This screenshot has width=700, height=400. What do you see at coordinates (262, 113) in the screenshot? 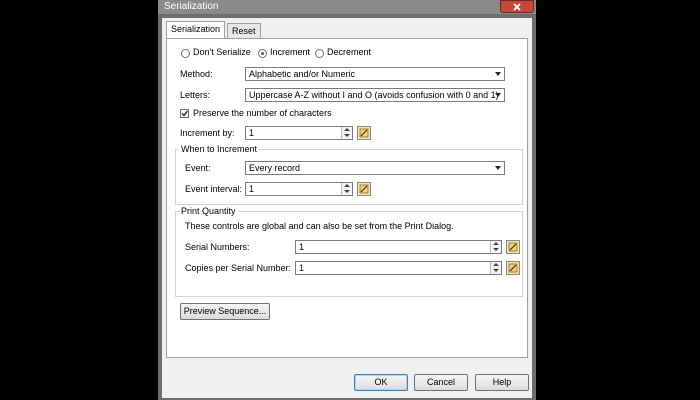
I see `preserve-label: Preserve the number of characters` at bounding box center [262, 113].